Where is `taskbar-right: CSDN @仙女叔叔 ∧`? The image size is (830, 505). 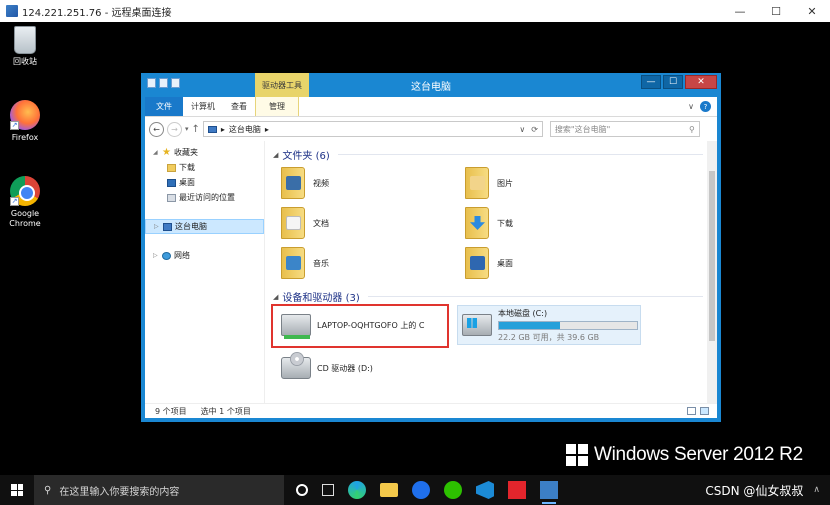
taskbar-right: CSDN @仙女叔叔 ∧ is located at coordinates (767, 490).